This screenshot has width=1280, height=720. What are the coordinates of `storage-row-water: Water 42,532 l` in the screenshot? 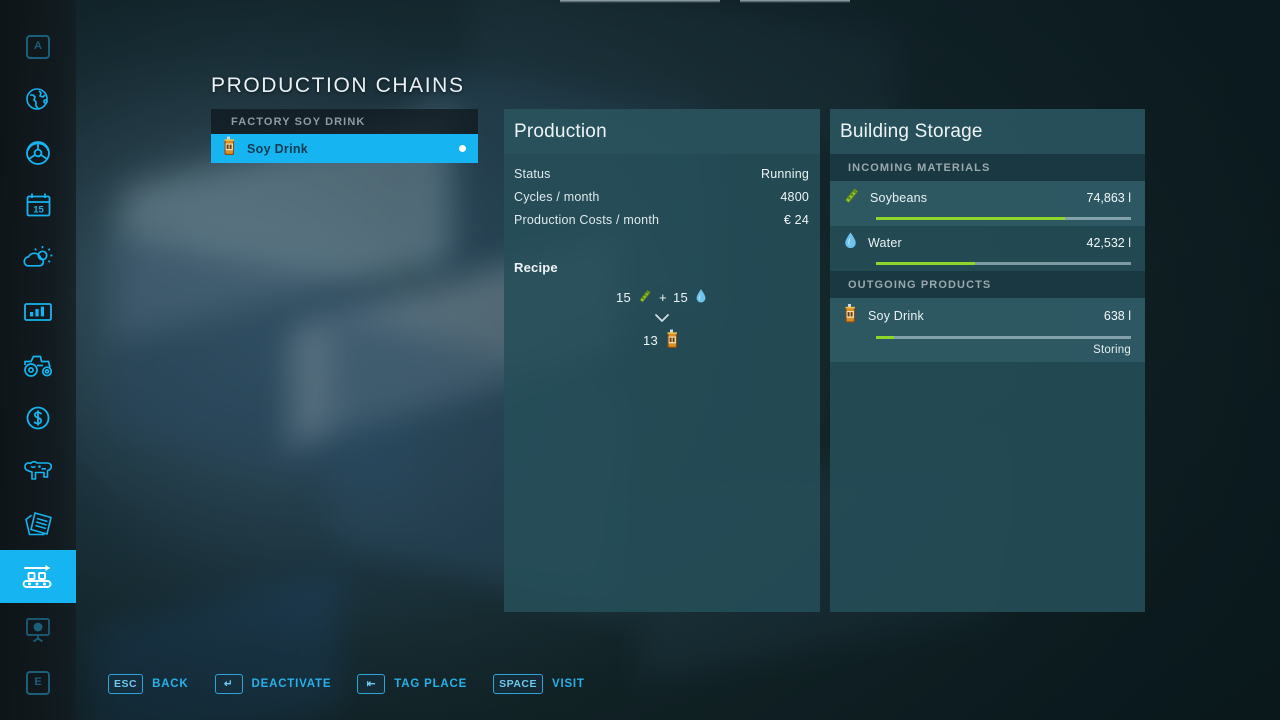 It's located at (987, 248).